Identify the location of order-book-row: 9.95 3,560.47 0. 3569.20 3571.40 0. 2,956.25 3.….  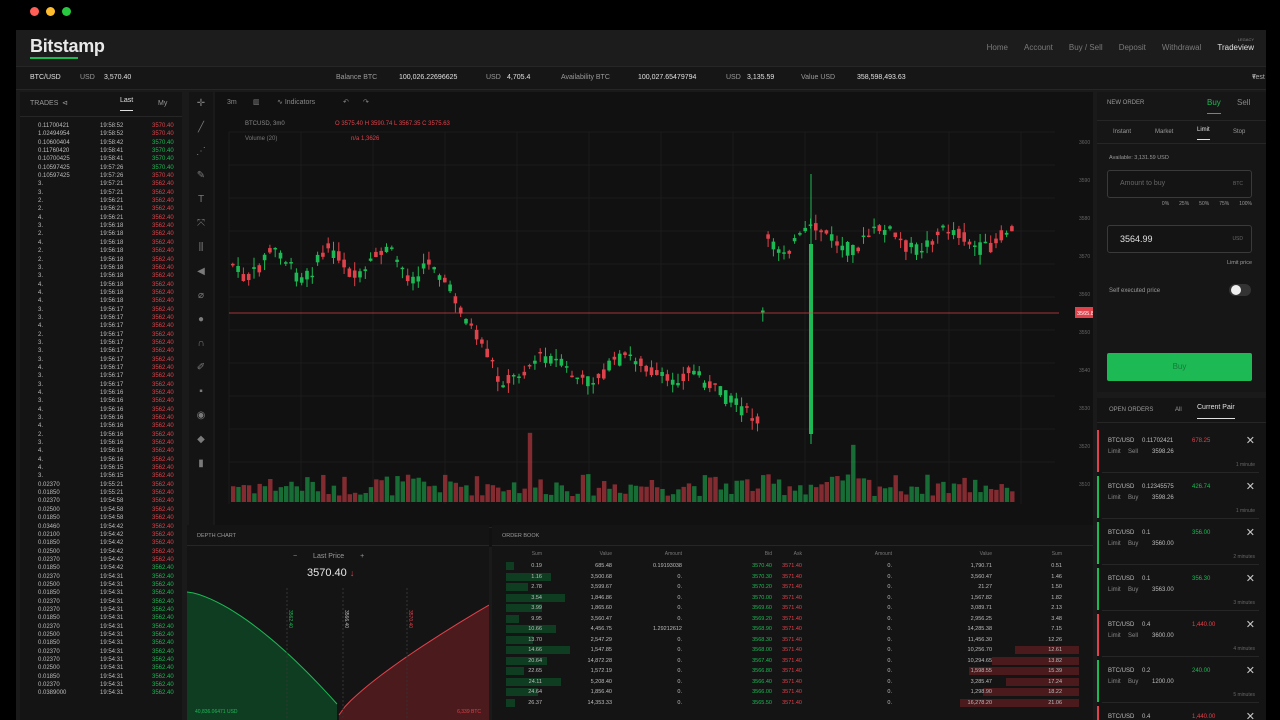
(792, 619).